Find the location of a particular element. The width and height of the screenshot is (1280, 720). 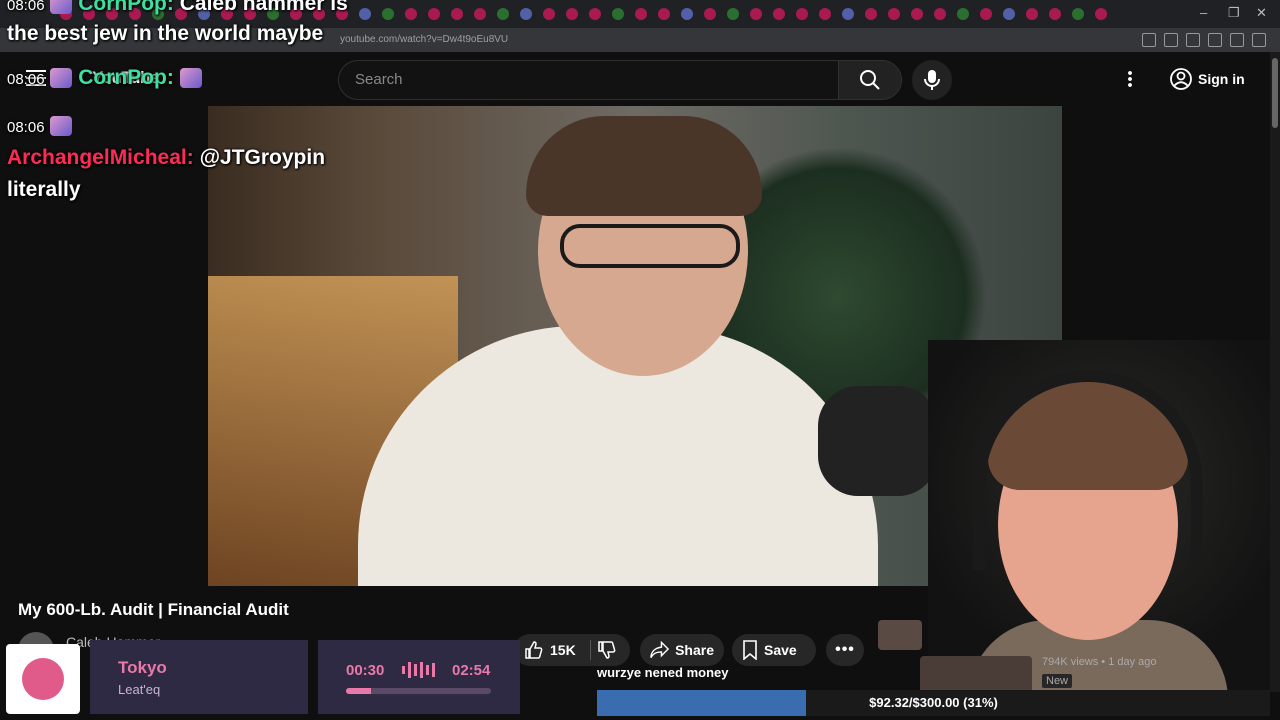

search-placeholder: Search is located at coordinates (379, 79).